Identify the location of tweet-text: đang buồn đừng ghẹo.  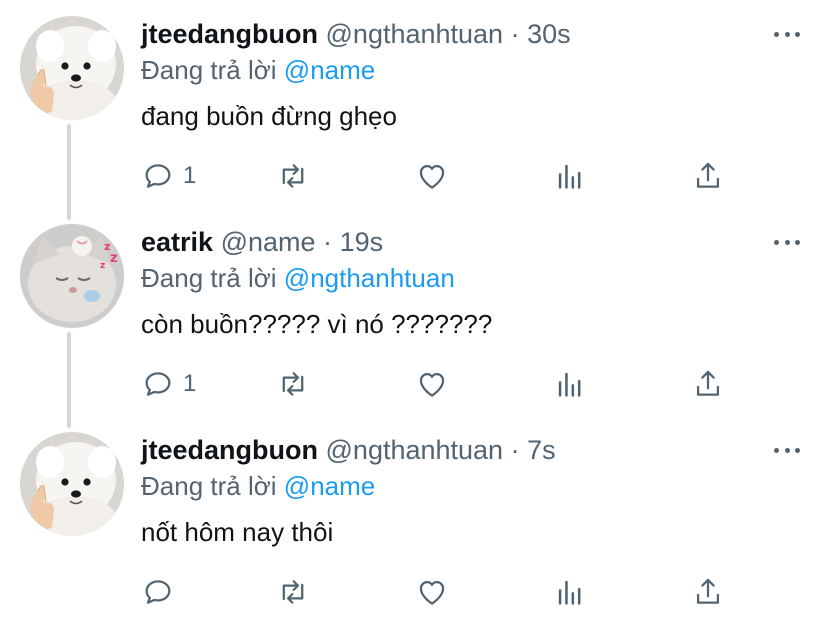
(269, 116).